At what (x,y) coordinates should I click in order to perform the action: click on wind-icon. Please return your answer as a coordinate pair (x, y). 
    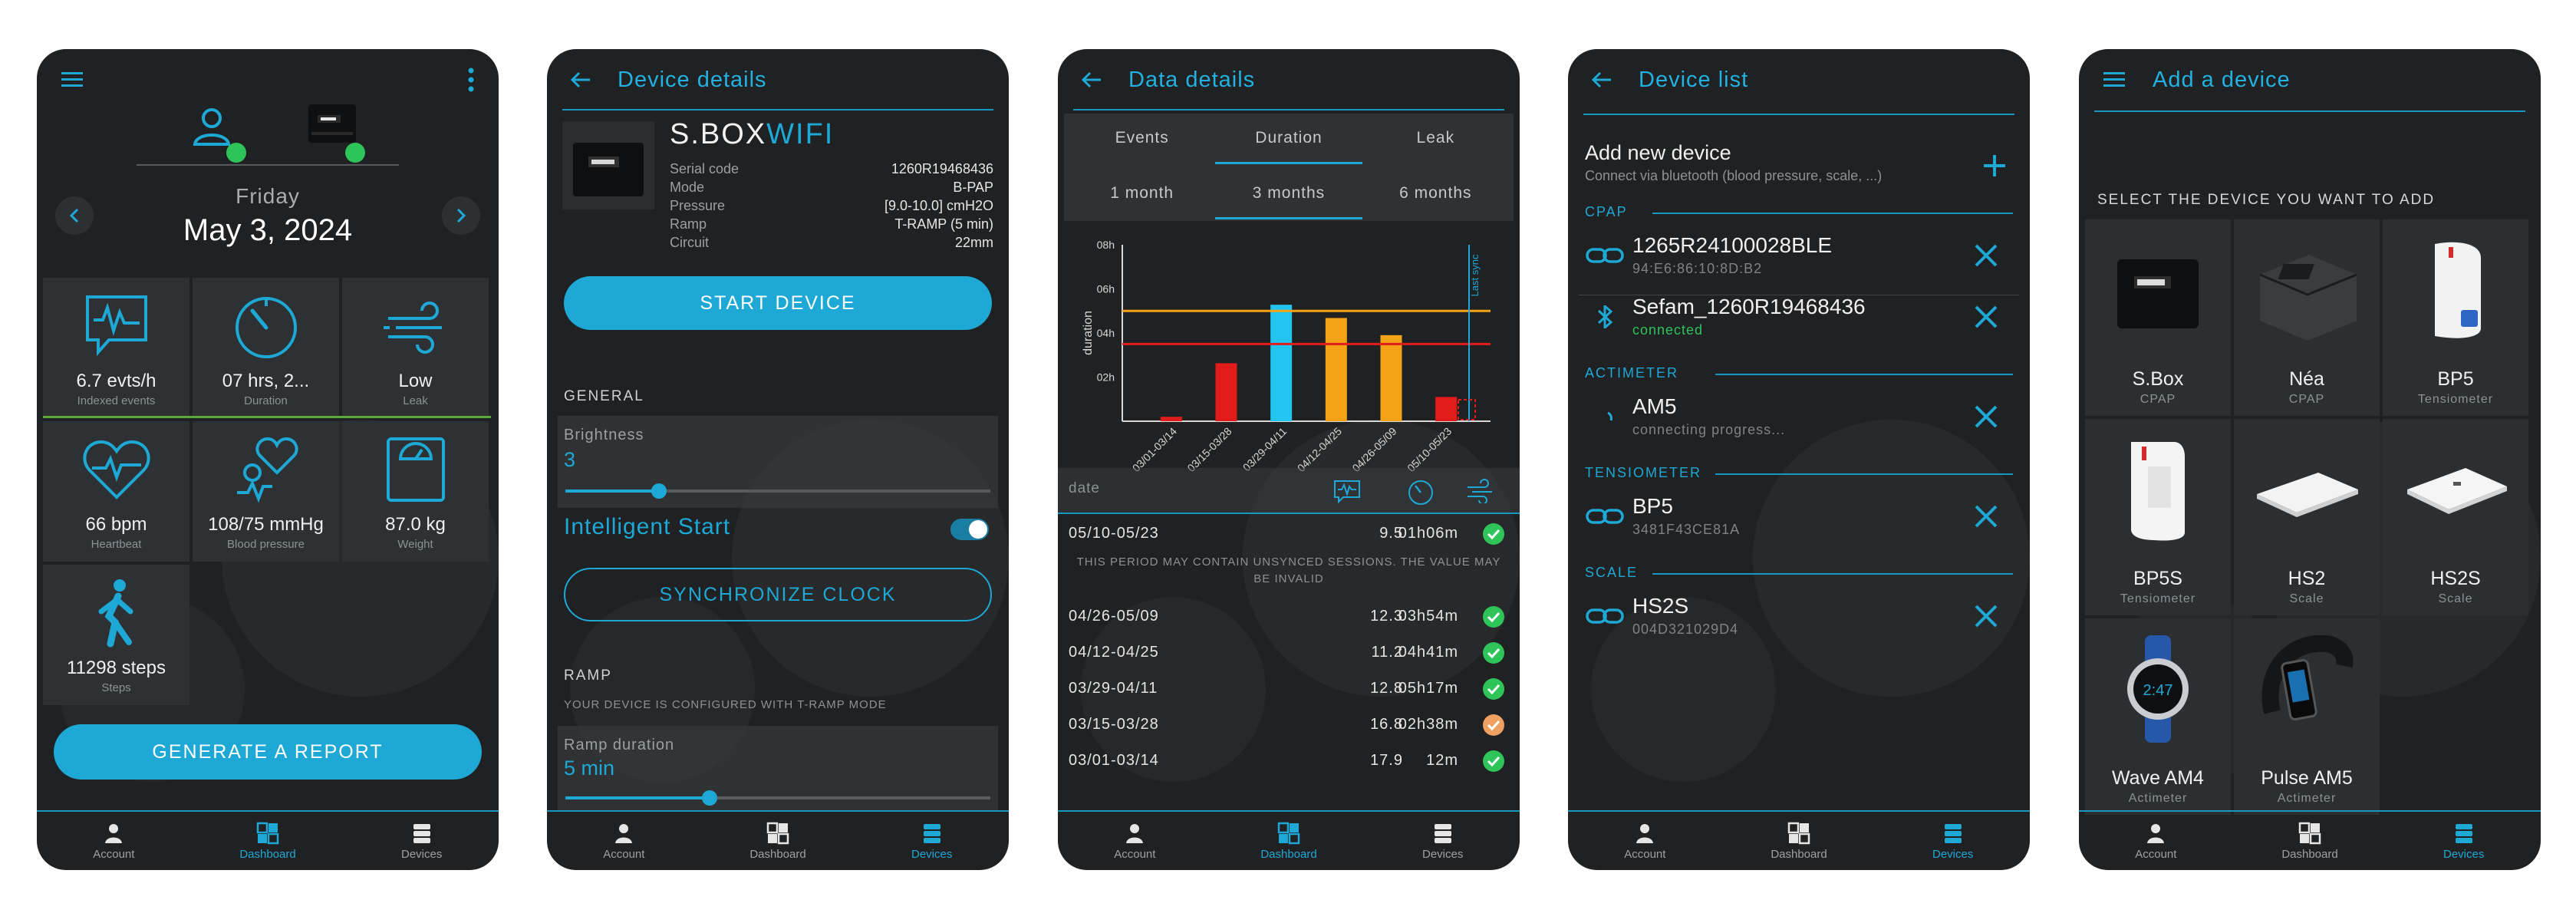
    Looking at the image, I should click on (1479, 491).